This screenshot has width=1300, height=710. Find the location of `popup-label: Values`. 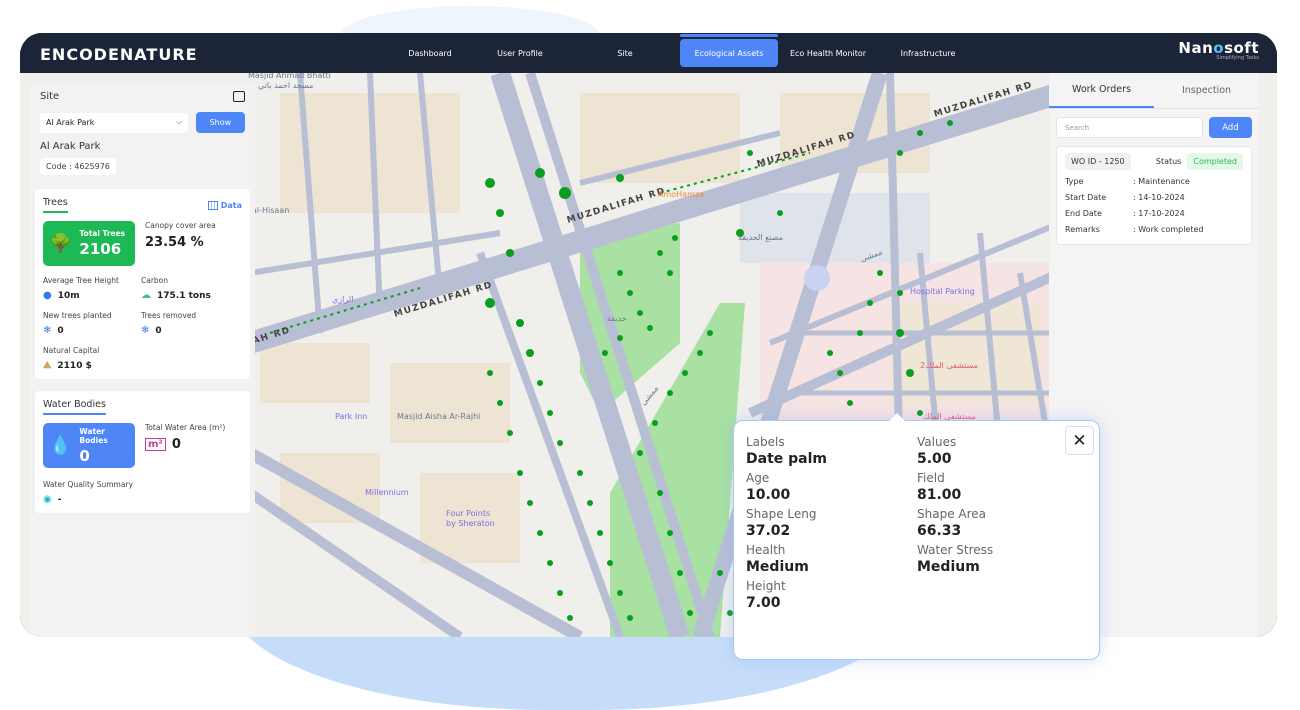

popup-label: Values is located at coordinates (937, 442).